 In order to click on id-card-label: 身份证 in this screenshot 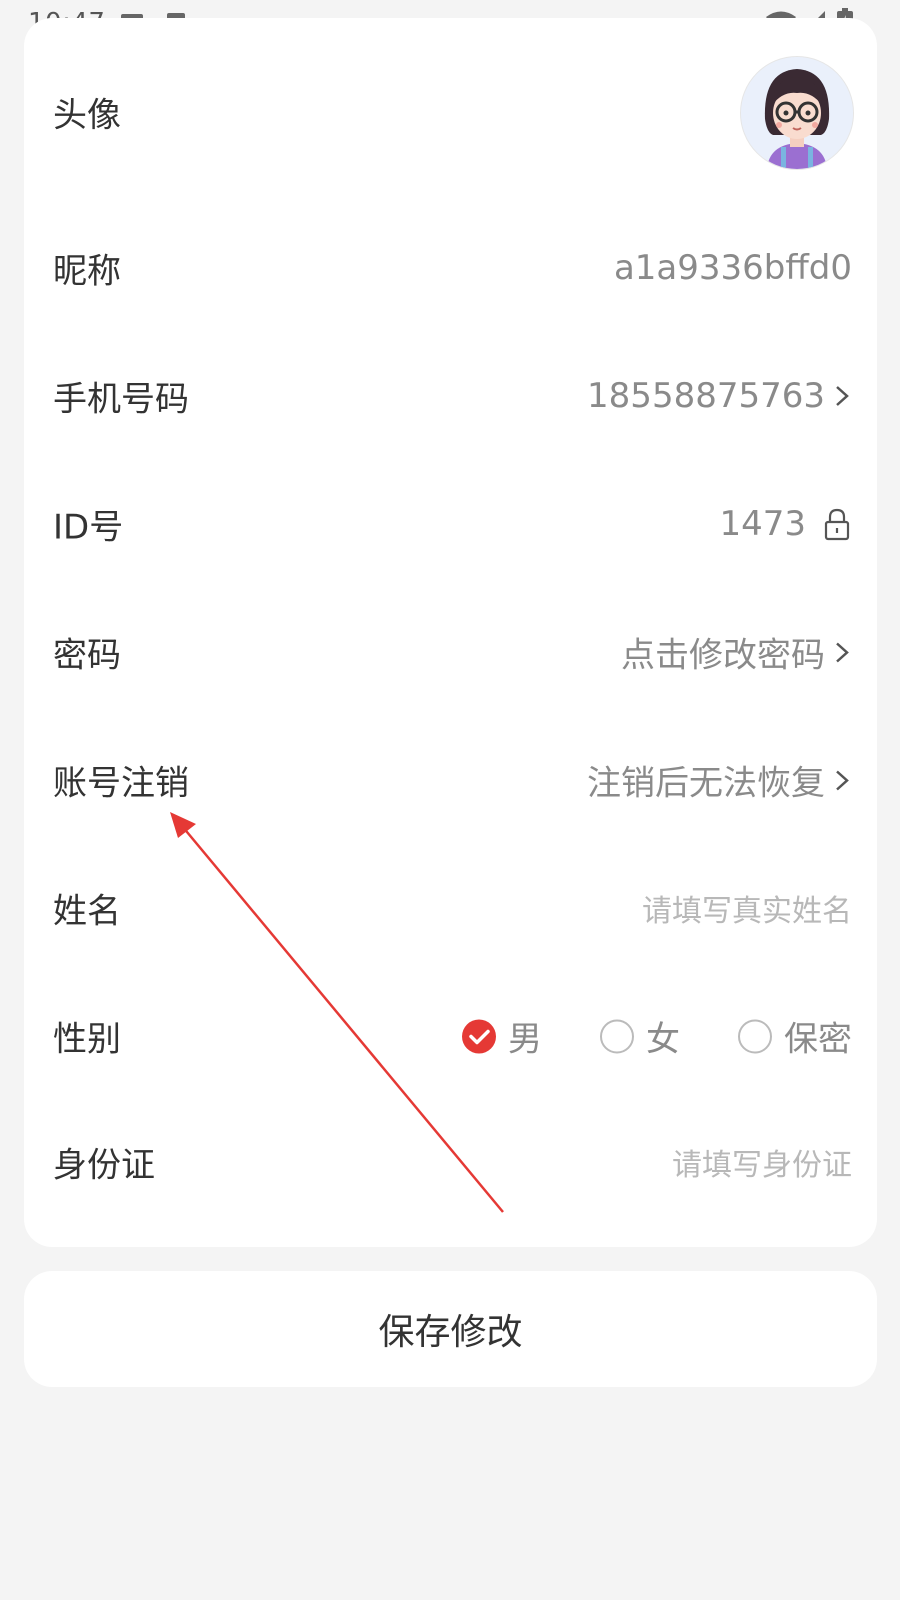, I will do `click(104, 1165)`.